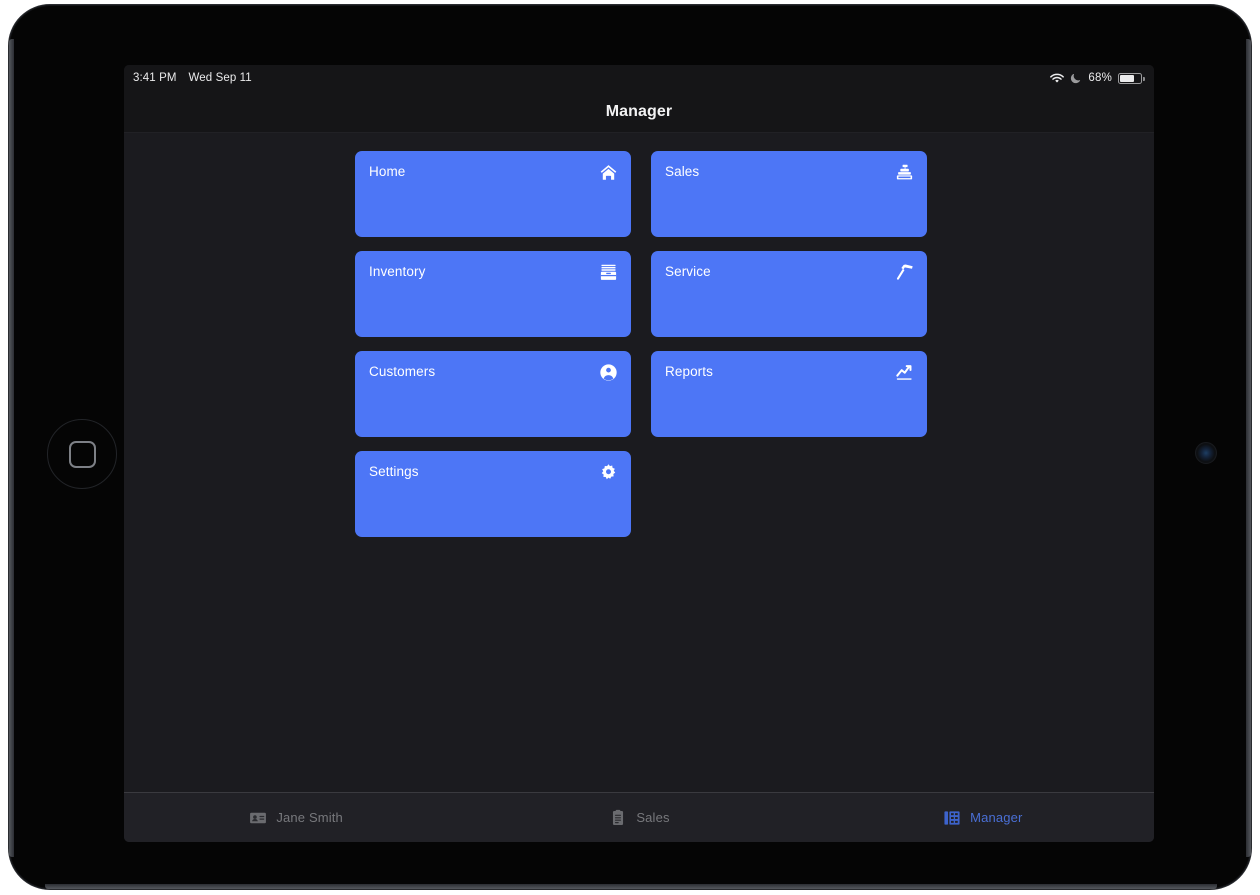  I want to click on nav-bar: Manager, so click(639, 112).